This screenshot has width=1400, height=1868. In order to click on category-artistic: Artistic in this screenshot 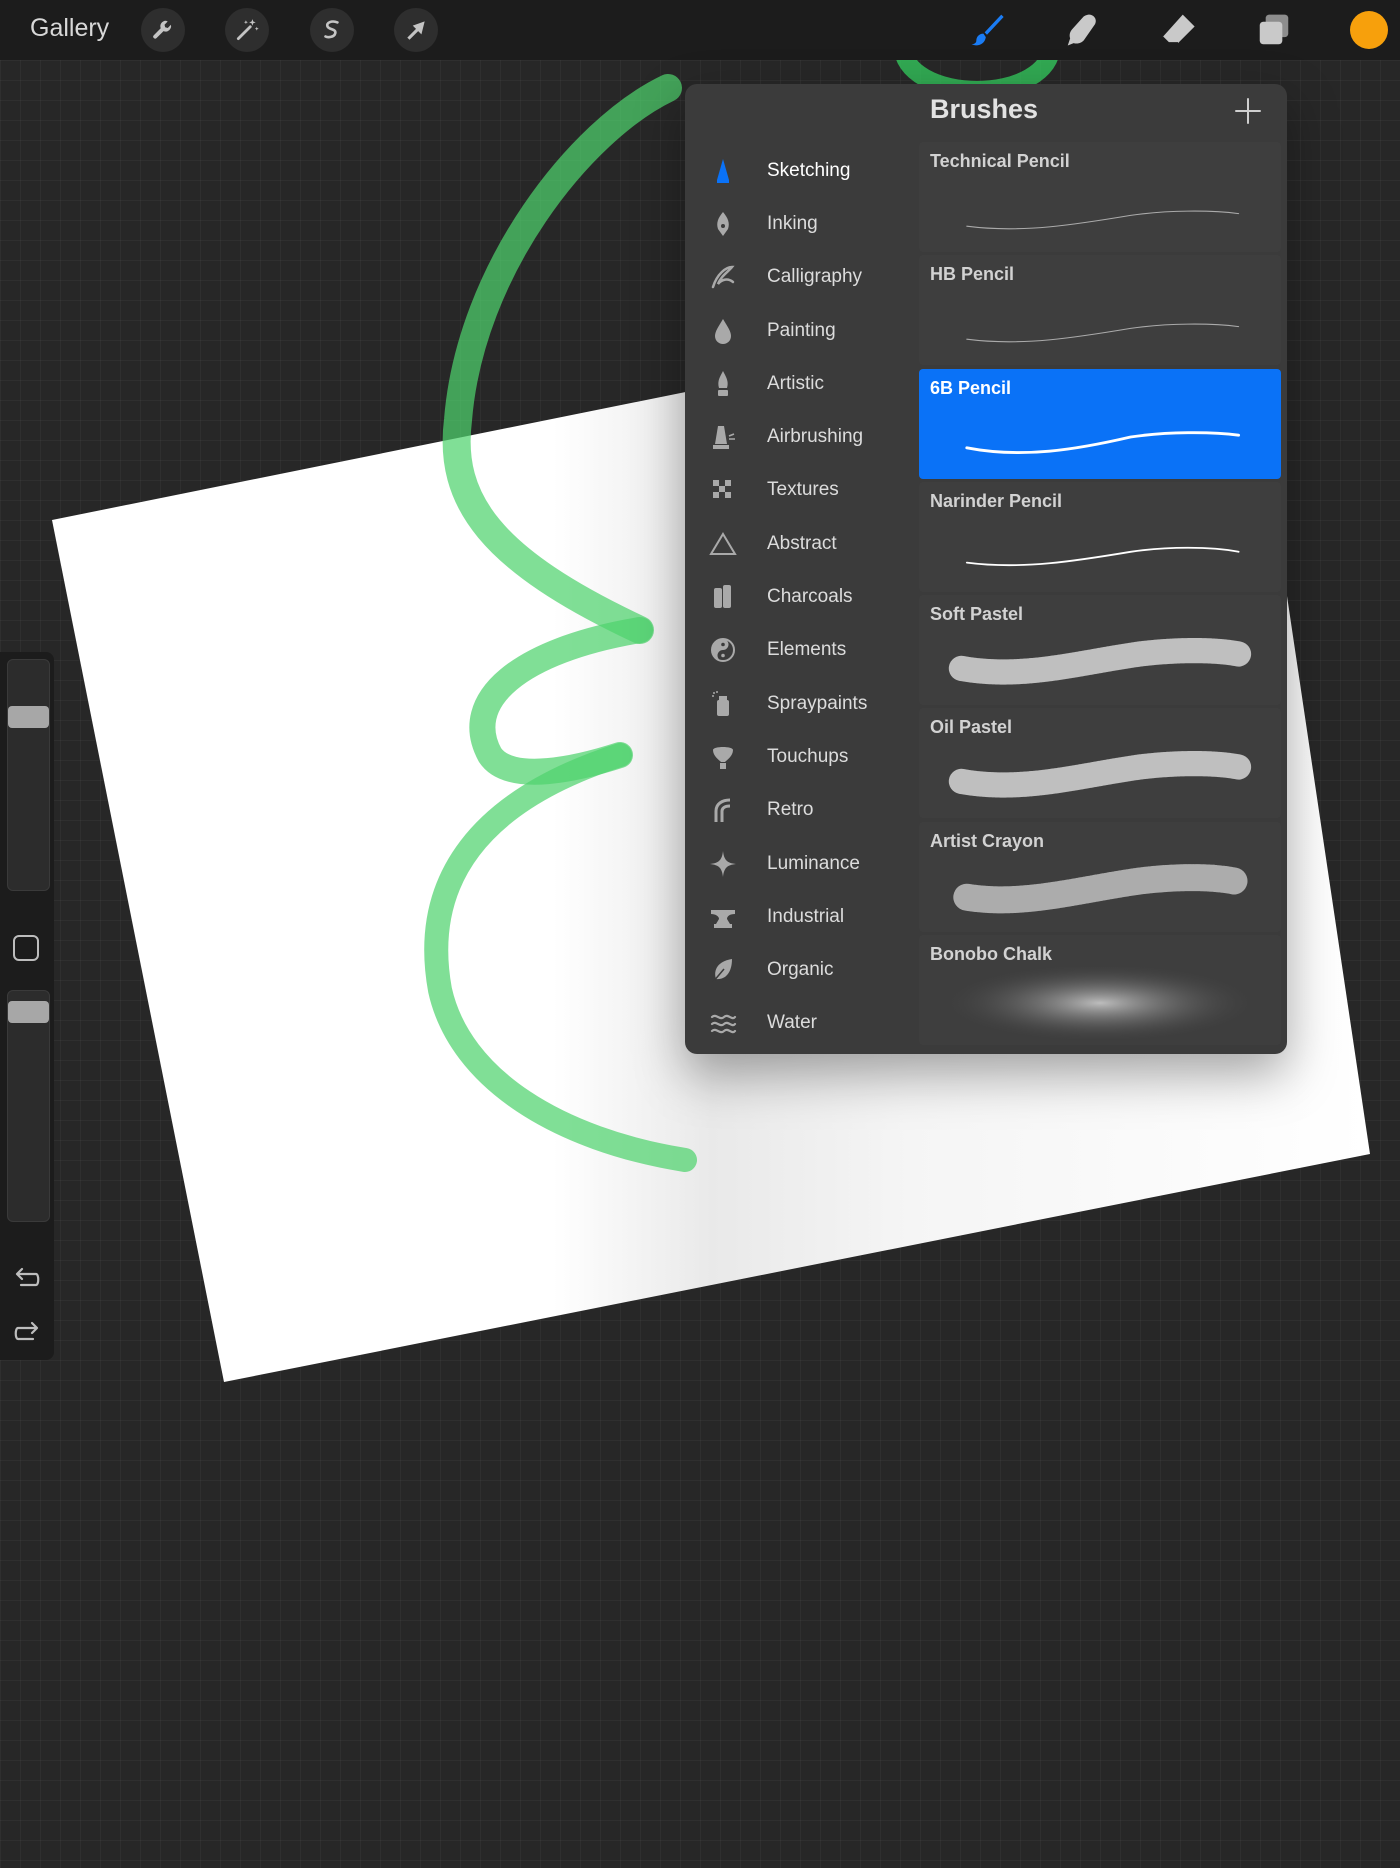, I will do `click(801, 383)`.